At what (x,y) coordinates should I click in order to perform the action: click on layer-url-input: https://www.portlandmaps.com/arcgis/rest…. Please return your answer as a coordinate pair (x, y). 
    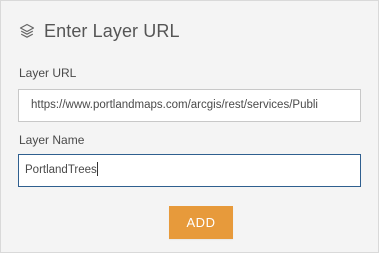
    Looking at the image, I should click on (189, 105).